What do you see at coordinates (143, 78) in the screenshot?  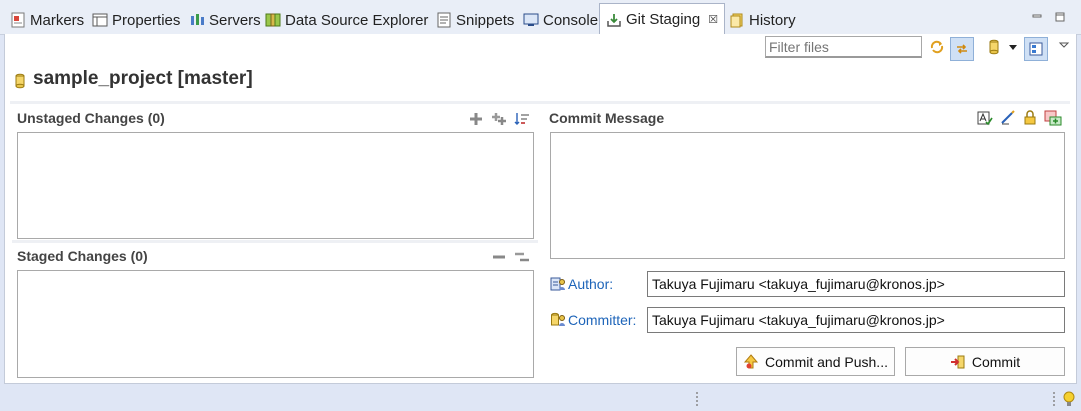 I see `repository-title: sample_project [master]` at bounding box center [143, 78].